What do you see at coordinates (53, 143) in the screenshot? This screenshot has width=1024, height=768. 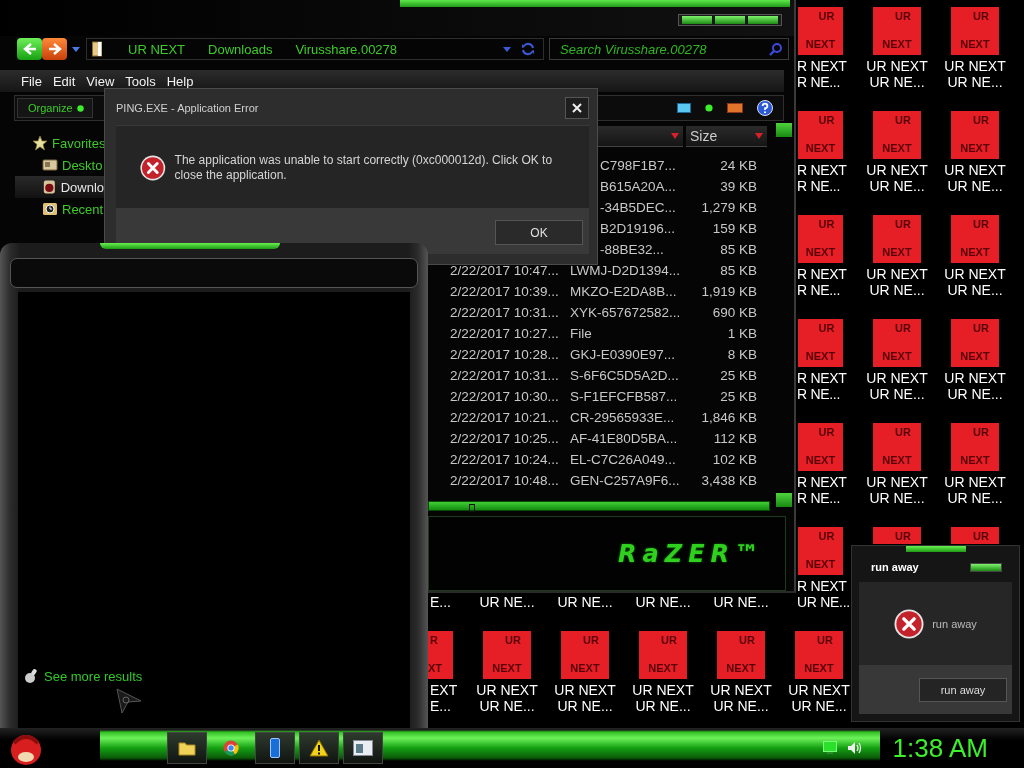 I see `nav-item: Favorites` at bounding box center [53, 143].